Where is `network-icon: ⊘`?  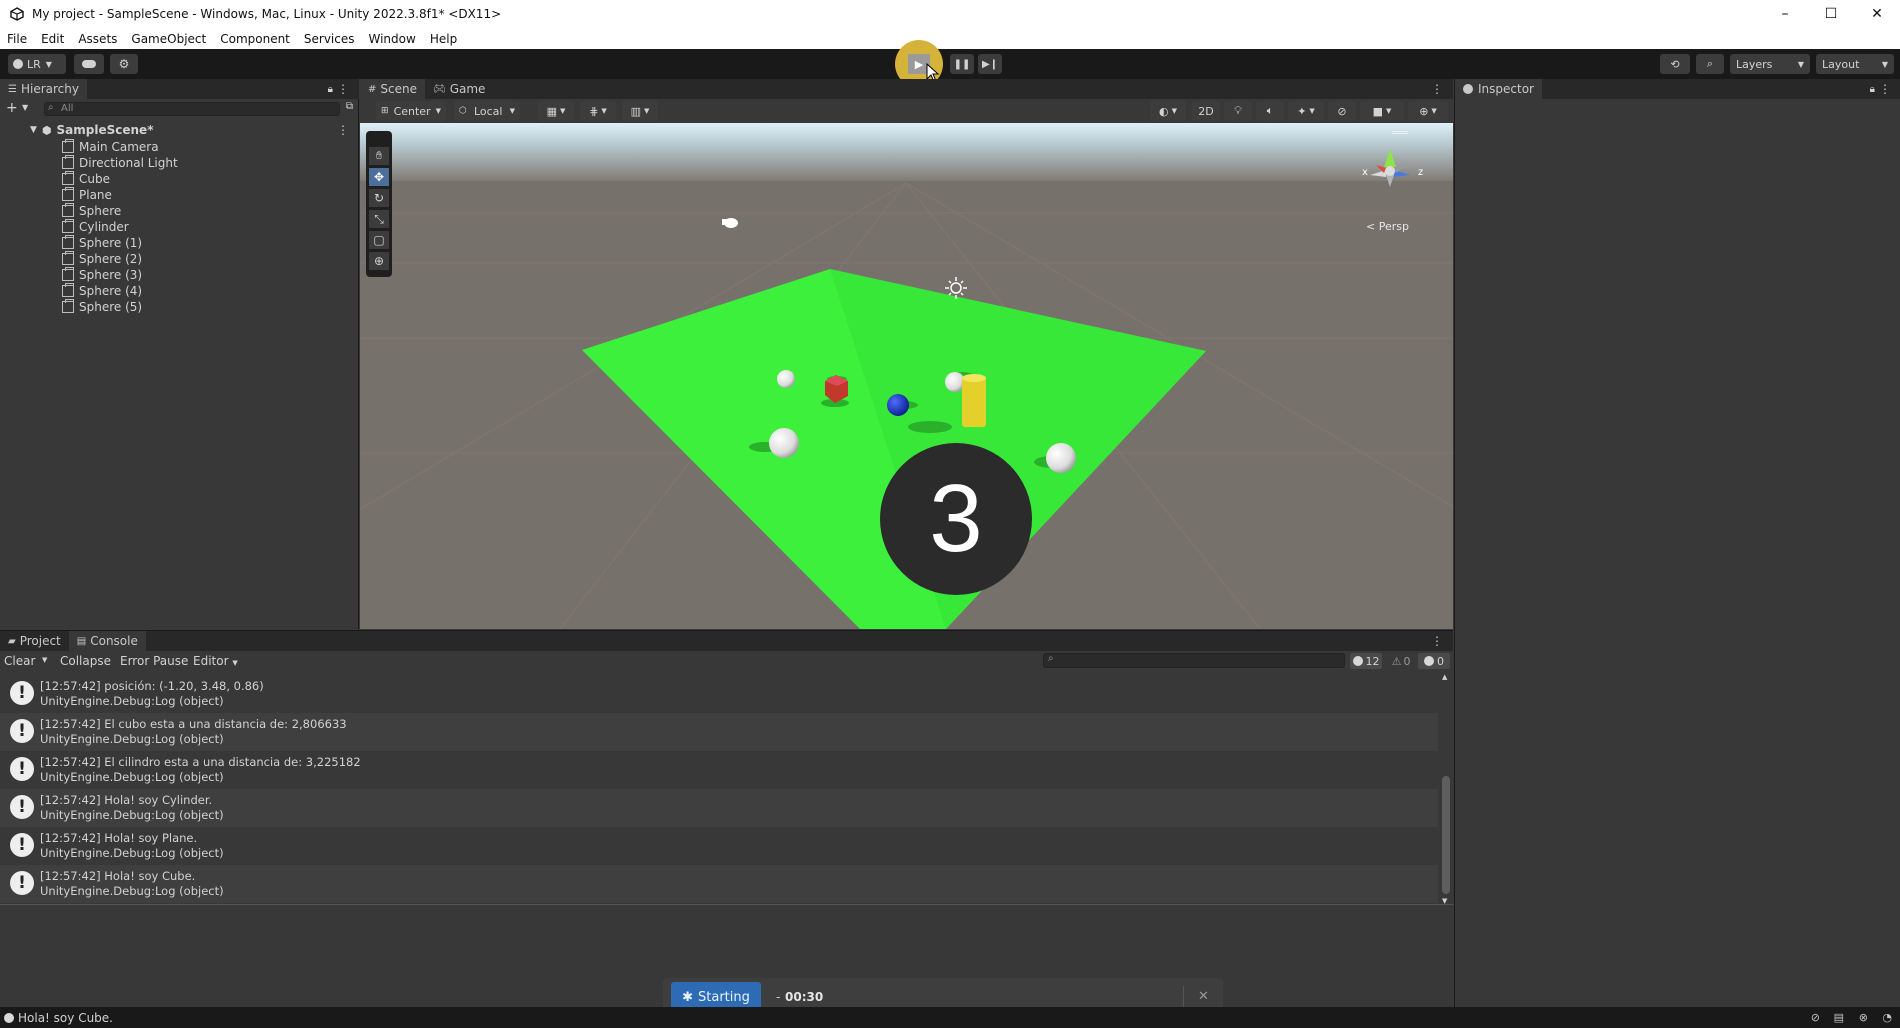 network-icon: ⊘ is located at coordinates (1815, 1017).